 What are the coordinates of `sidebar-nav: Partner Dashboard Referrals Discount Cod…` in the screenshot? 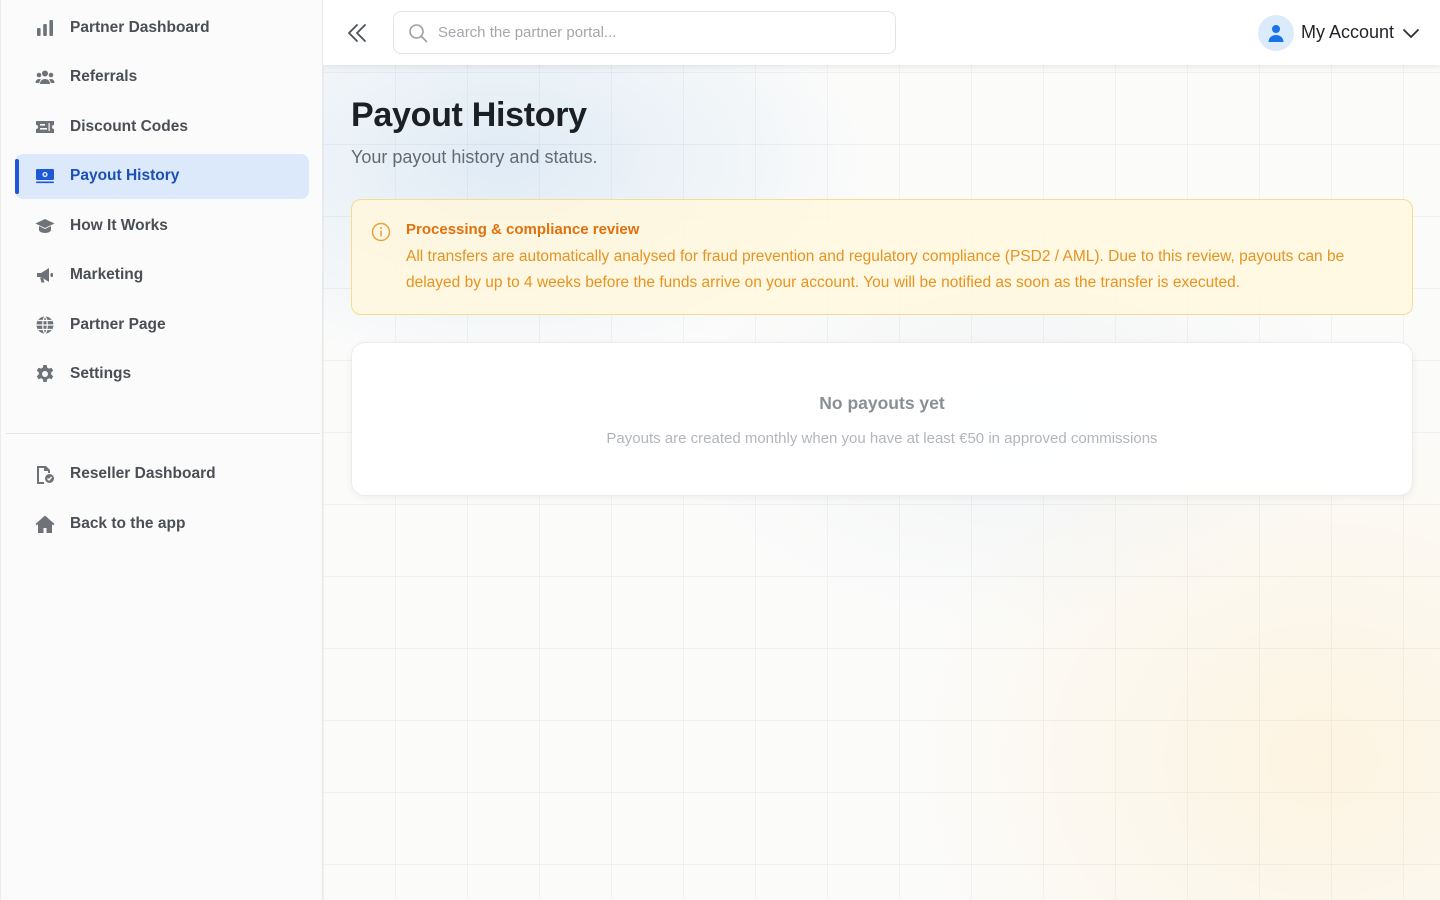 It's located at (162, 203).